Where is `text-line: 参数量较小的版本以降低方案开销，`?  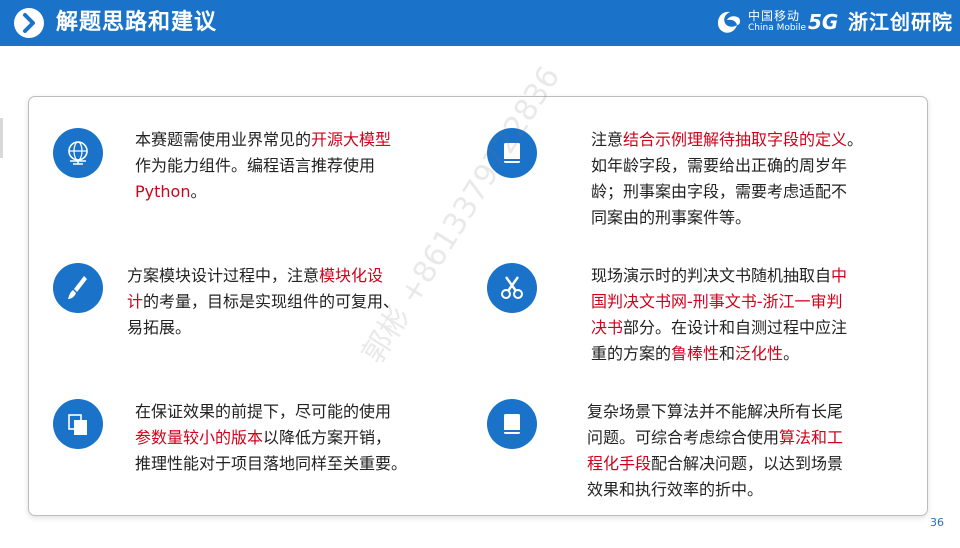
text-line: 参数量较小的版本以降低方案开销， is located at coordinates (271, 438).